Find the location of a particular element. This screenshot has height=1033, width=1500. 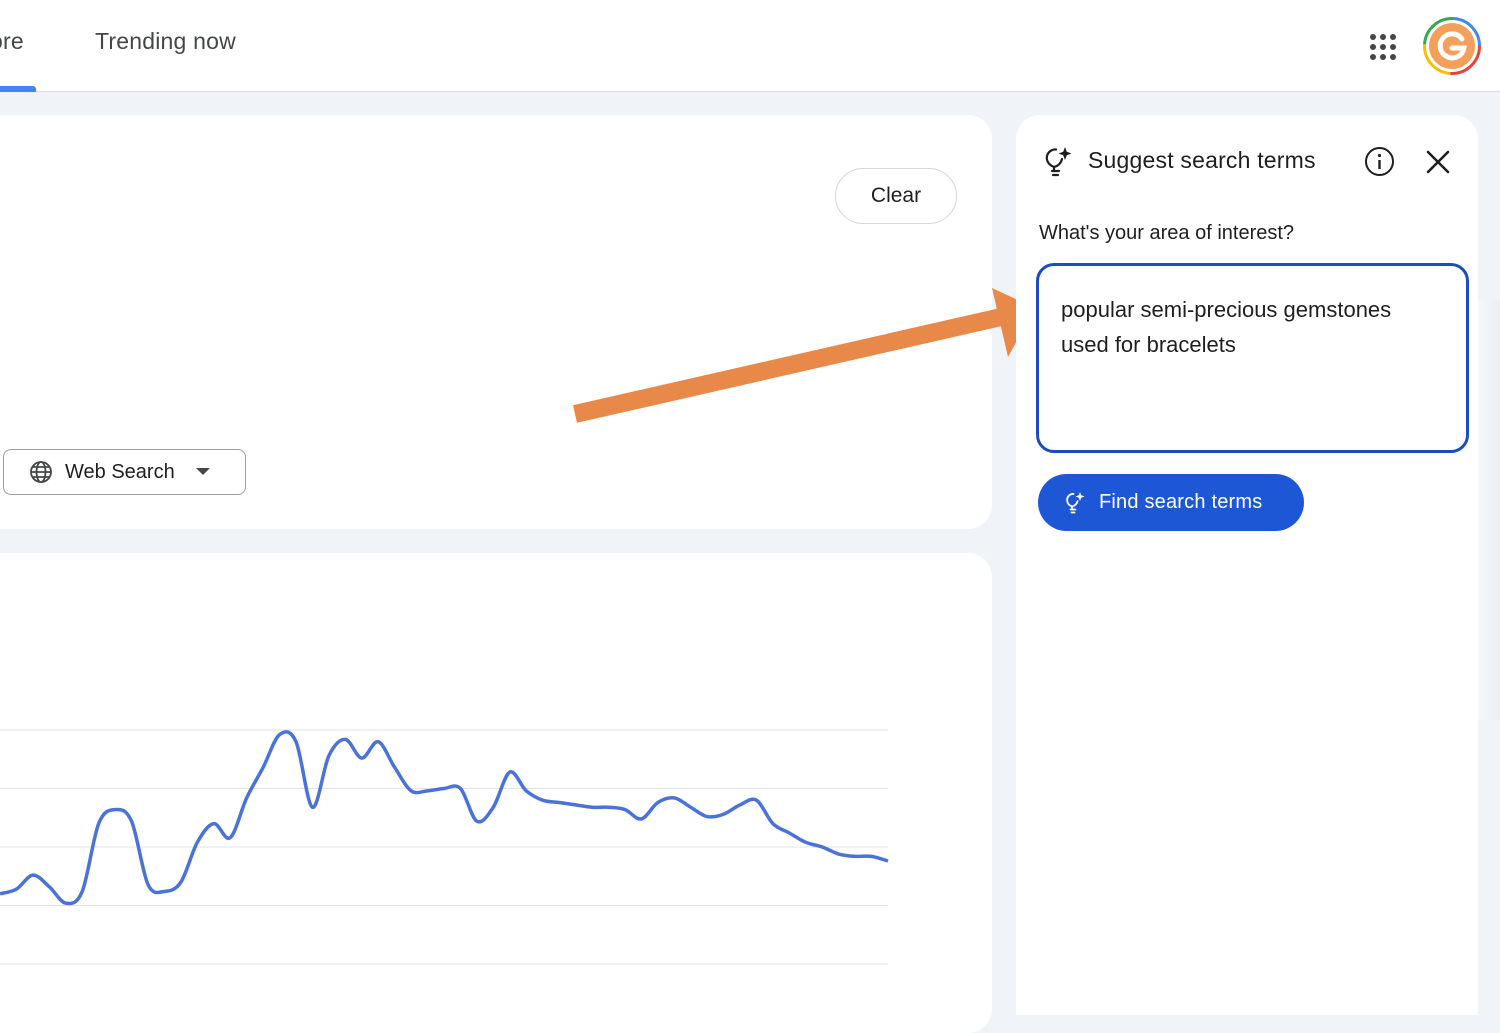

close-icon is located at coordinates (1438, 162).